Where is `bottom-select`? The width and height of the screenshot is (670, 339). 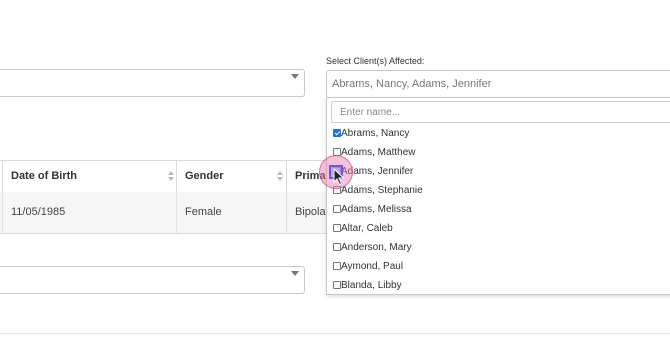
bottom-select is located at coordinates (152, 280).